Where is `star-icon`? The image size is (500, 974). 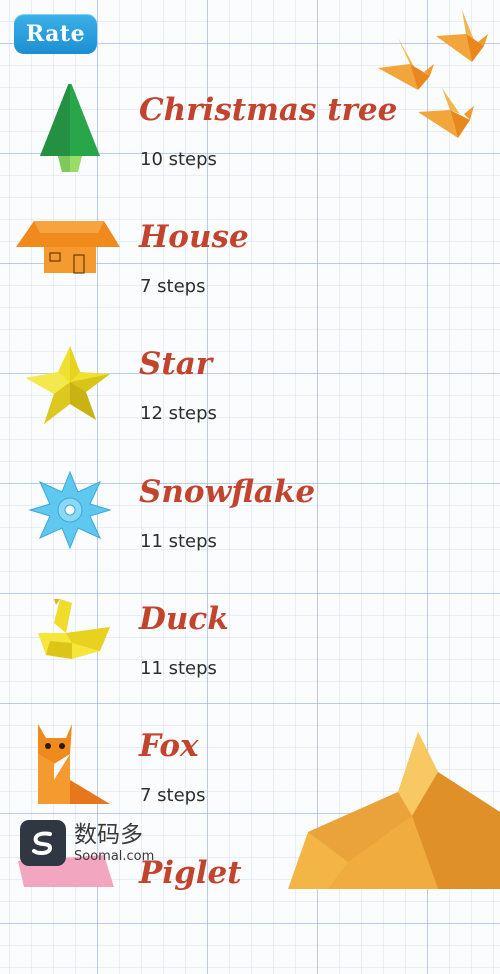
star-icon is located at coordinates (68, 385).